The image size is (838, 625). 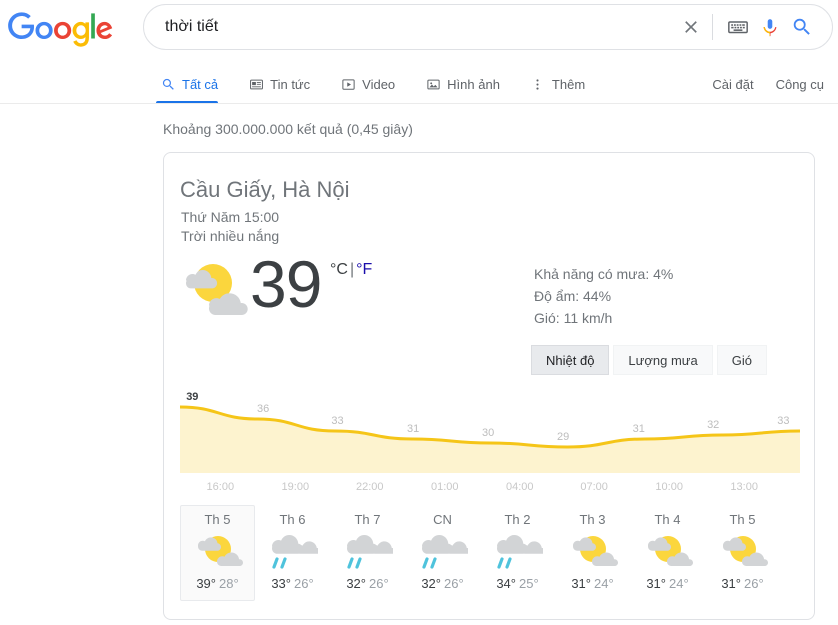 I want to click on tab-all-label: Tất cả, so click(x=200, y=84).